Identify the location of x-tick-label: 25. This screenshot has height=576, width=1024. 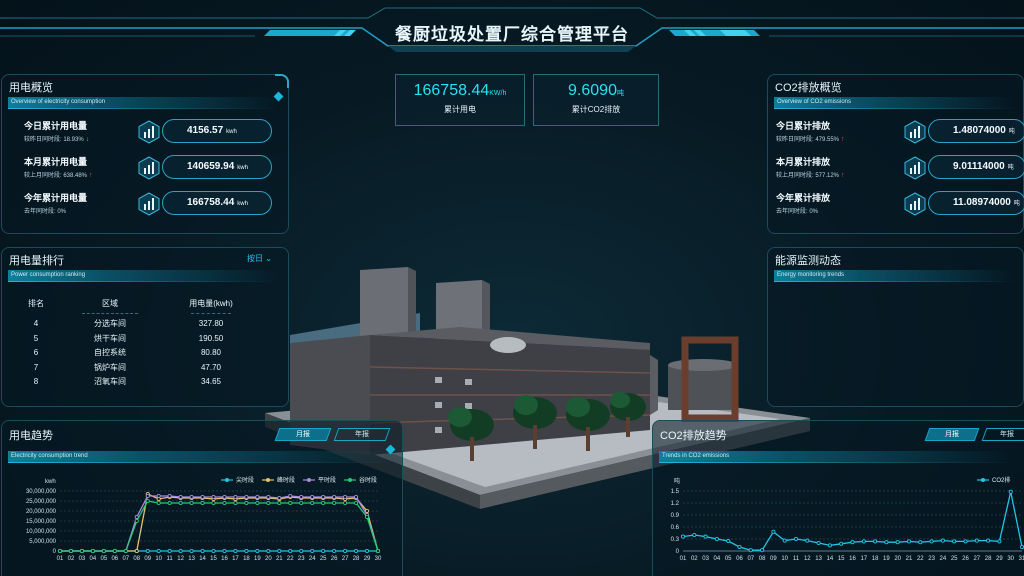
(323, 559).